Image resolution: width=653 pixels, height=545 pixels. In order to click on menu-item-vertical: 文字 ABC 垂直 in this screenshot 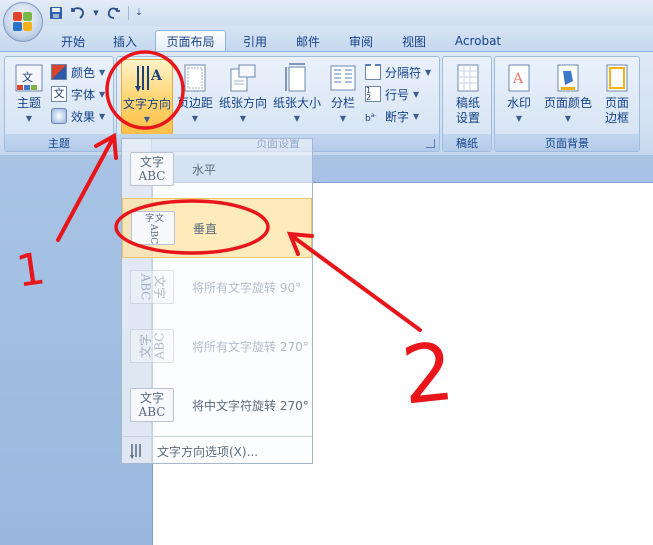, I will do `click(217, 228)`.